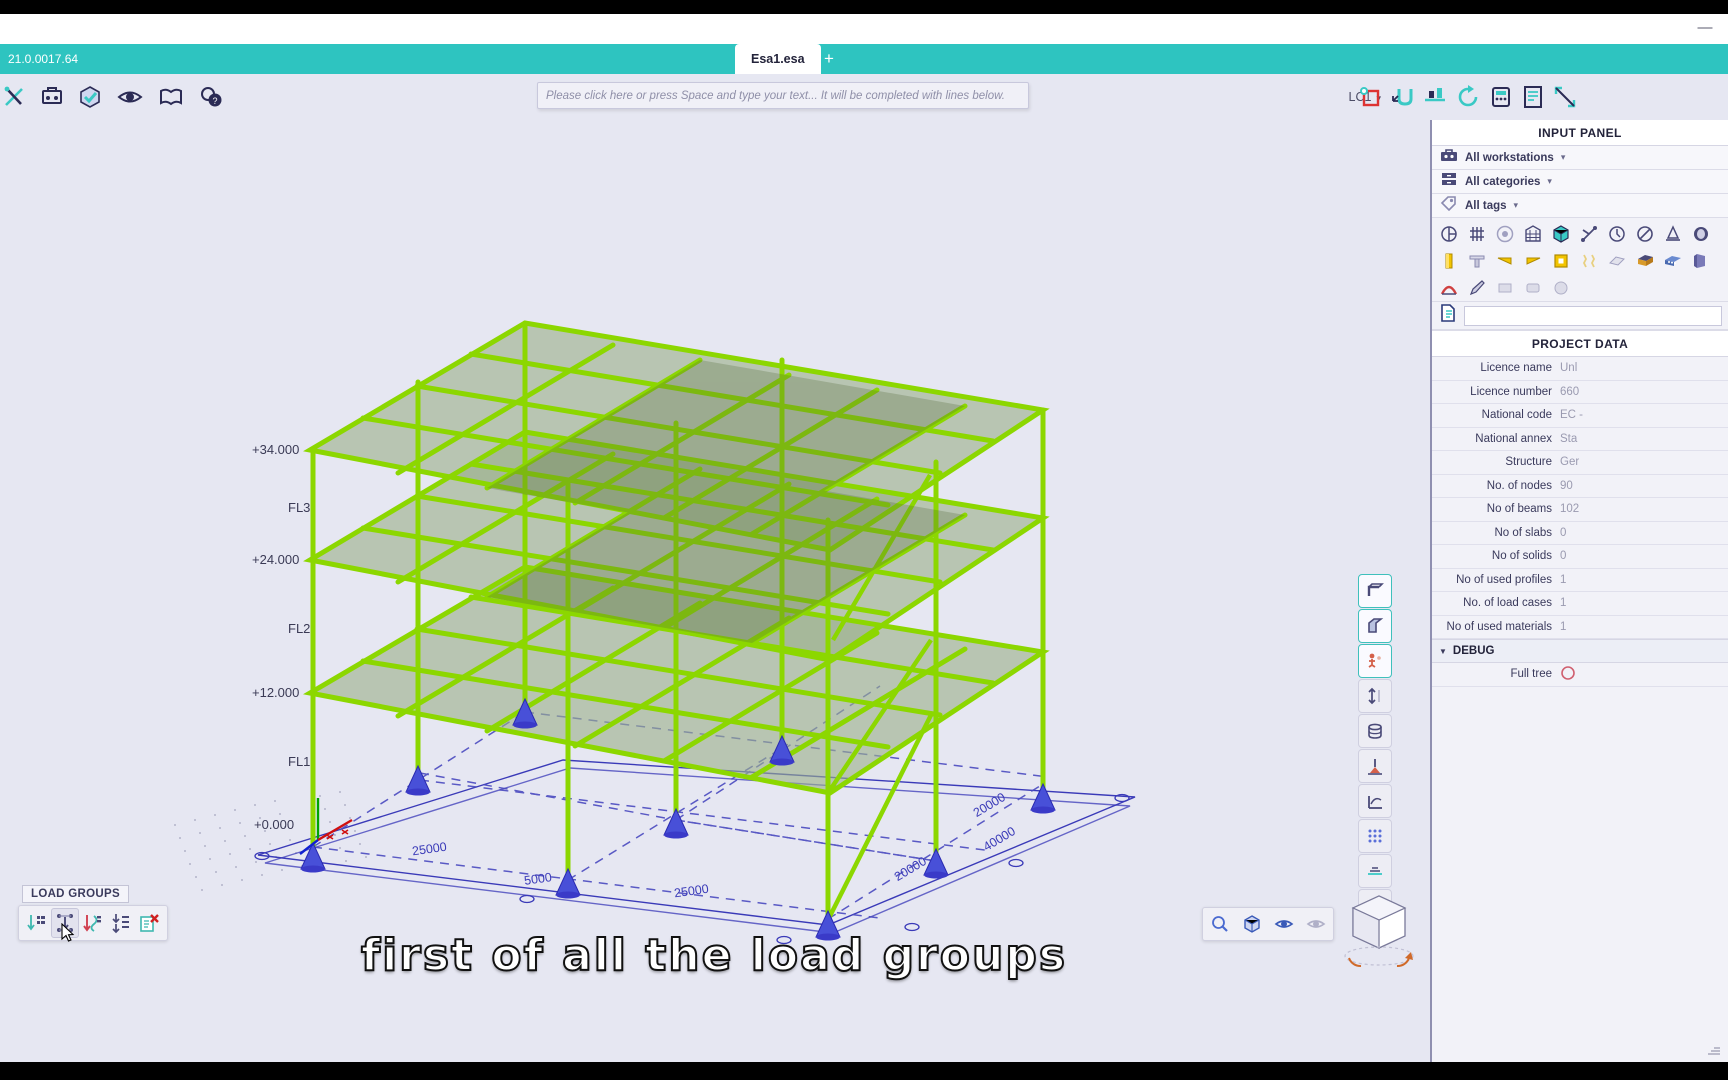 This screenshot has height=1080, width=1728. Describe the element at coordinates (1580, 580) in the screenshot. I see `project-data-row: No of used profiles 1` at that location.